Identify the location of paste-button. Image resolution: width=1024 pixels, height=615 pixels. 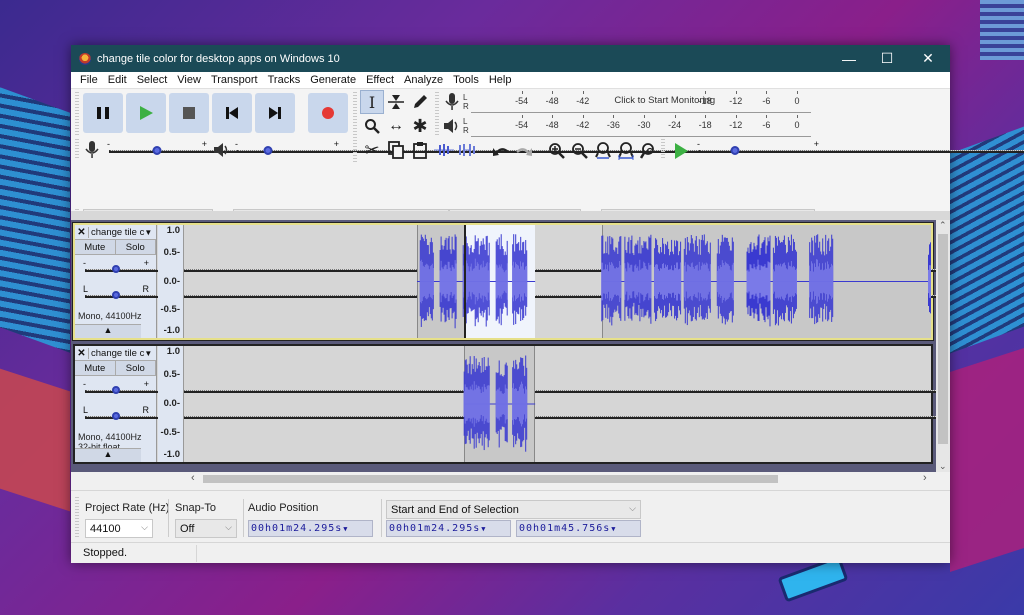
(420, 150).